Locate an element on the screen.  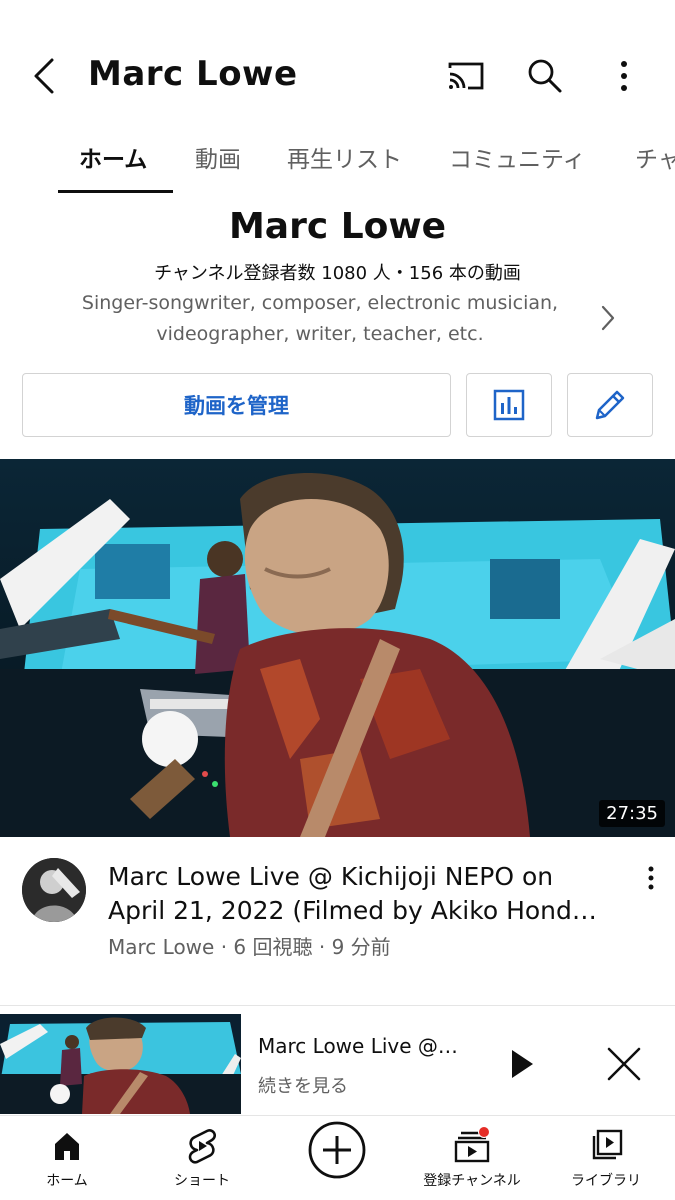
chevron-right-icon is located at coordinates (608, 318).